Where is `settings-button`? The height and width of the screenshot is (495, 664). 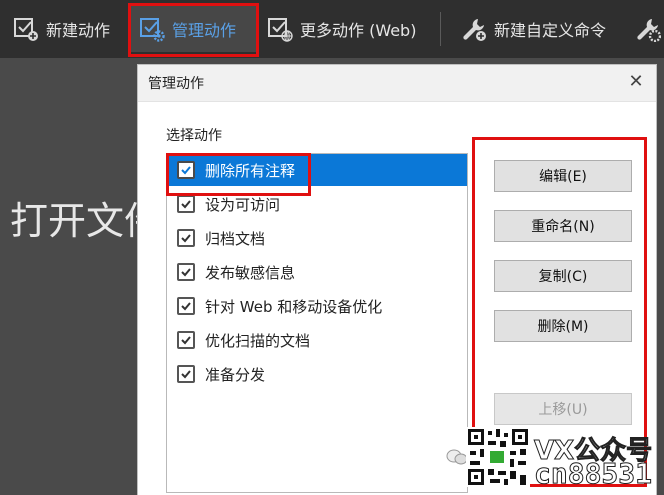
settings-button is located at coordinates (649, 29).